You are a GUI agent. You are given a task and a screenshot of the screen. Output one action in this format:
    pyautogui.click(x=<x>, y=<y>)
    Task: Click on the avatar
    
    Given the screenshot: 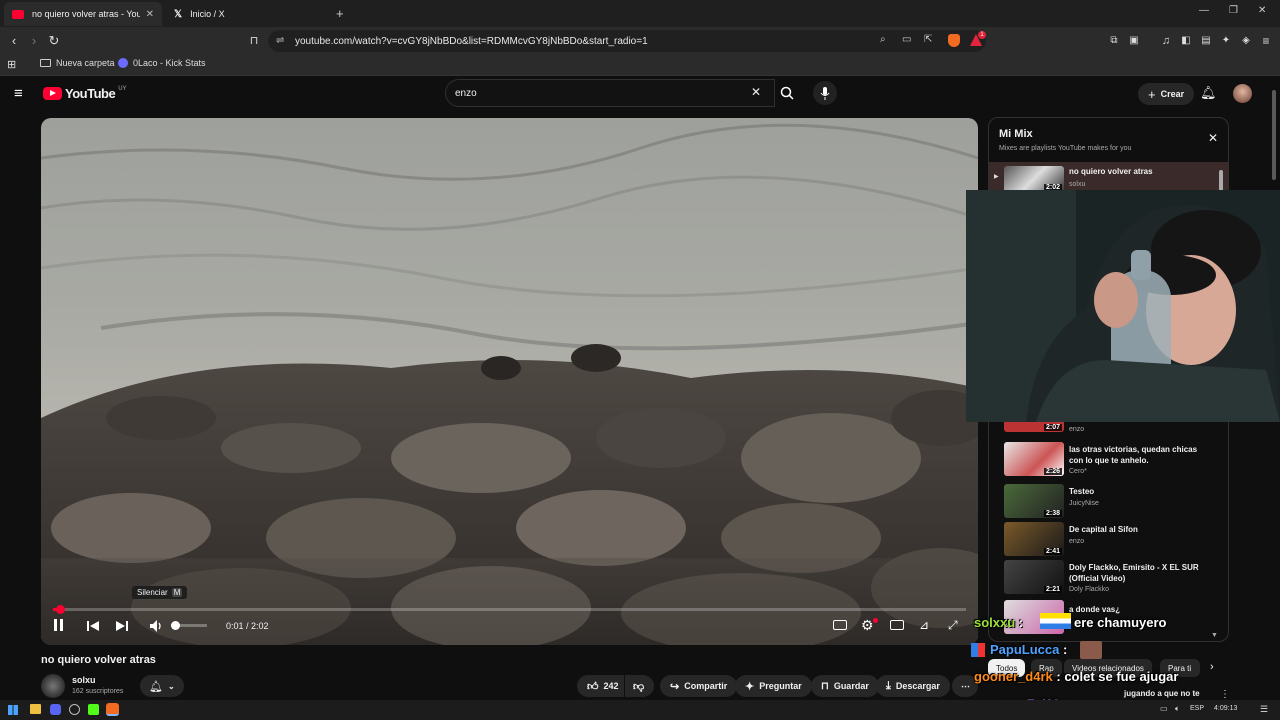 What is the action you would take?
    pyautogui.click(x=1242, y=93)
    